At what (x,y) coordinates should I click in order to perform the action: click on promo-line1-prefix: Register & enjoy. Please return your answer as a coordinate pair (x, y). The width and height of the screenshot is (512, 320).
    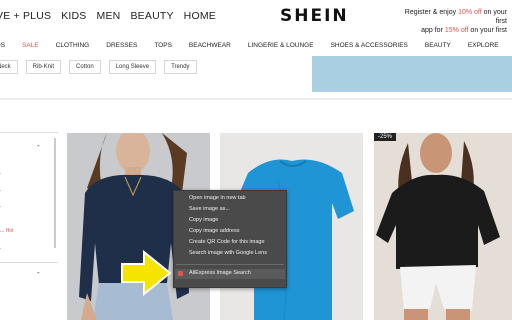
    Looking at the image, I should click on (431, 12).